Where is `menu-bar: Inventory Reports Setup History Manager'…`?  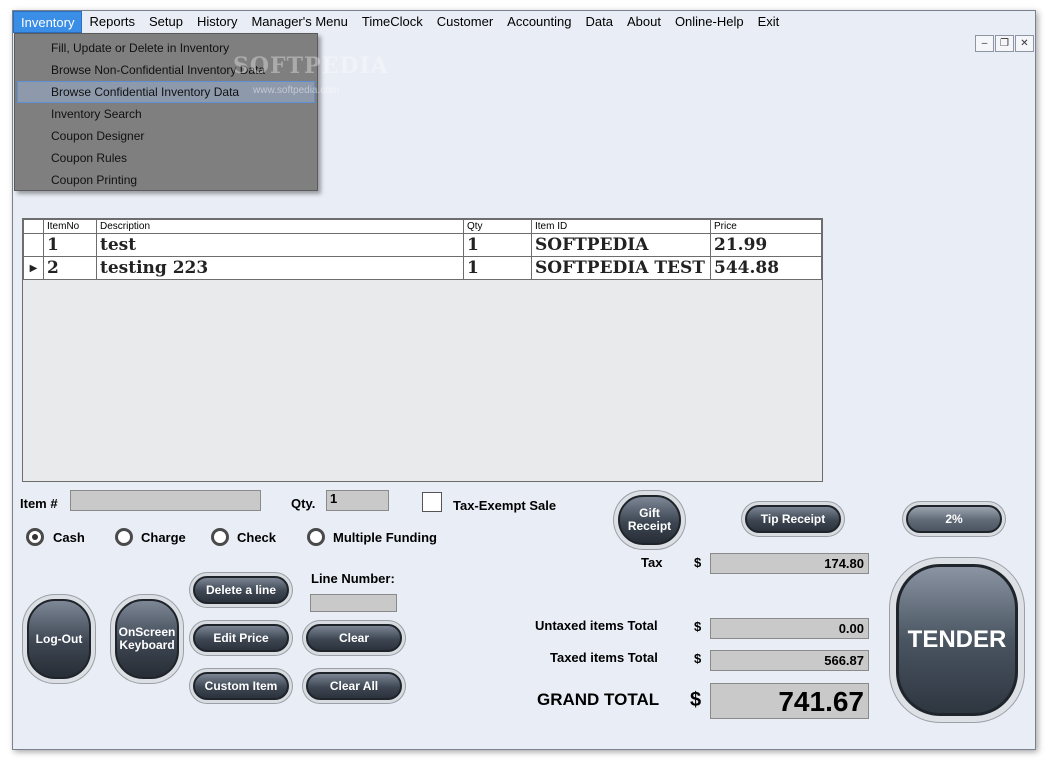 menu-bar: Inventory Reports Setup History Manager'… is located at coordinates (524, 22).